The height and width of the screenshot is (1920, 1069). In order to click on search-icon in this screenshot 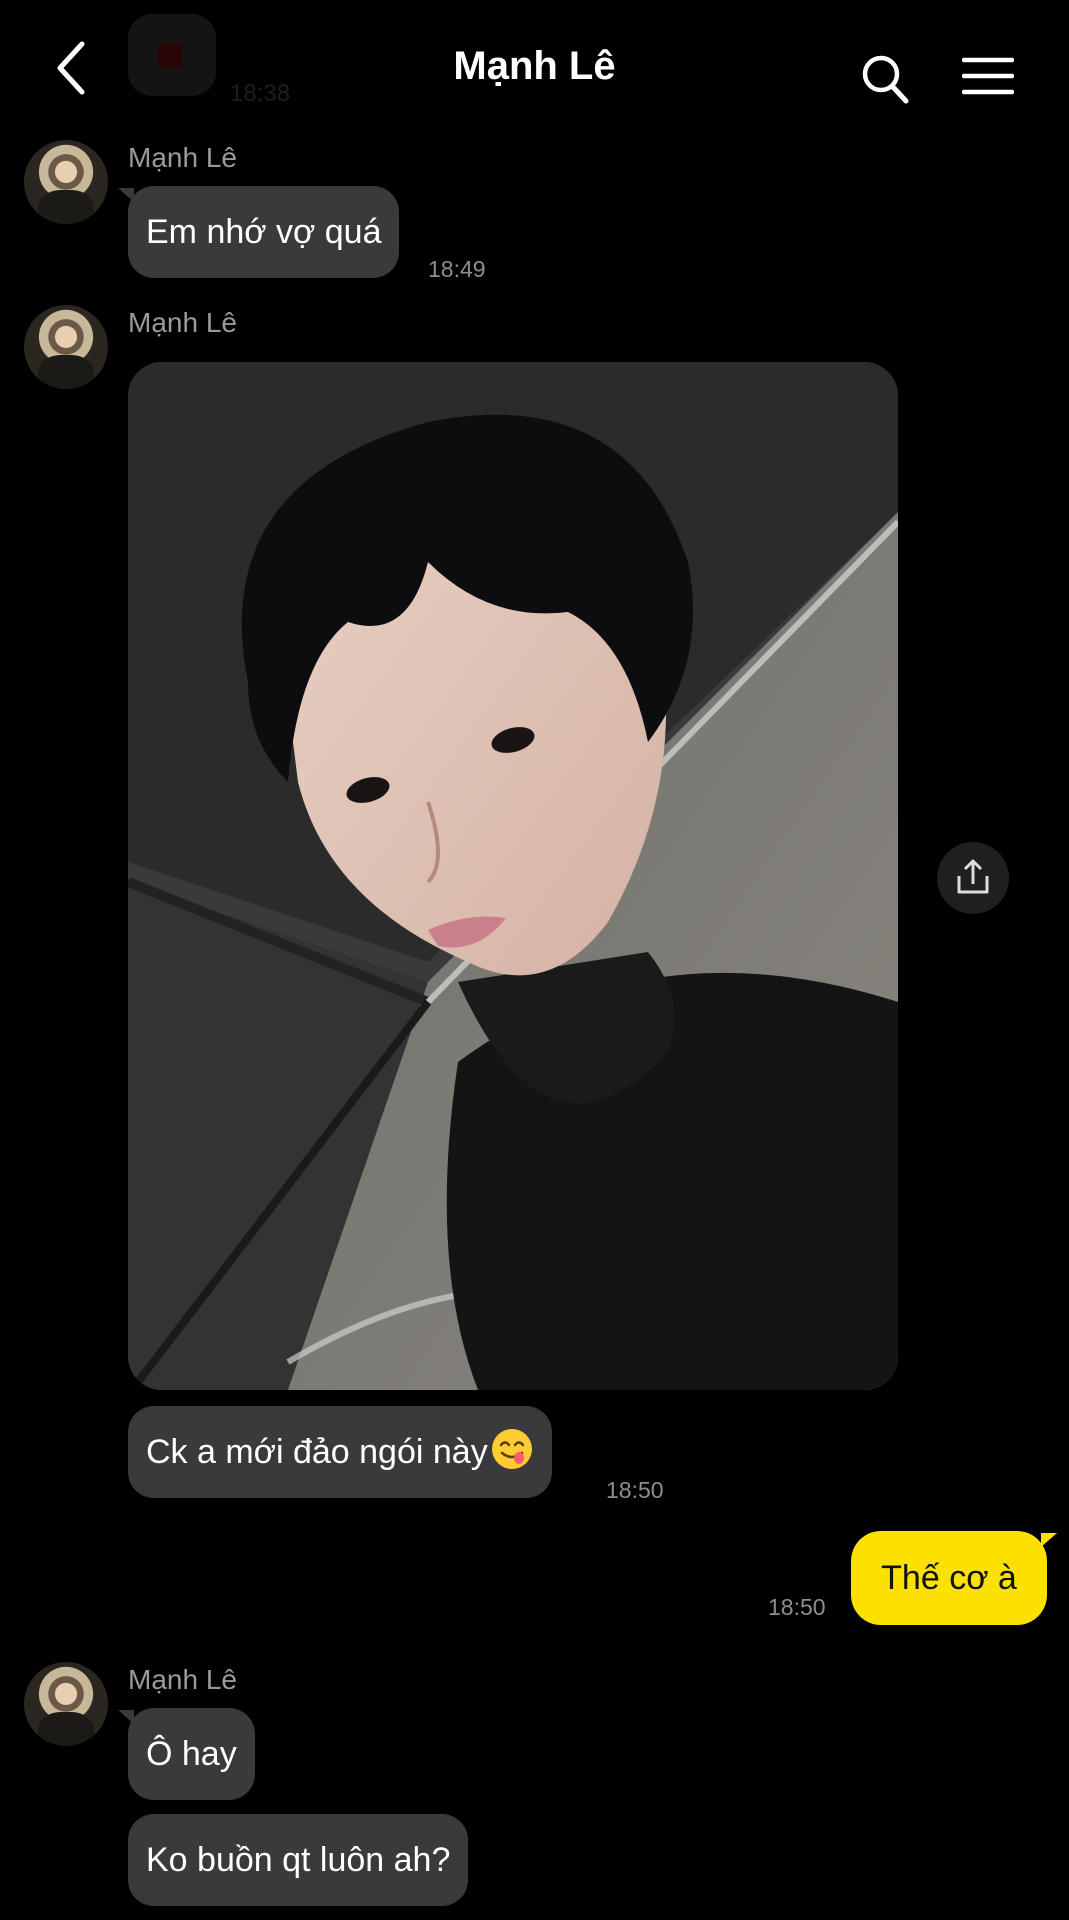, I will do `click(885, 79)`.